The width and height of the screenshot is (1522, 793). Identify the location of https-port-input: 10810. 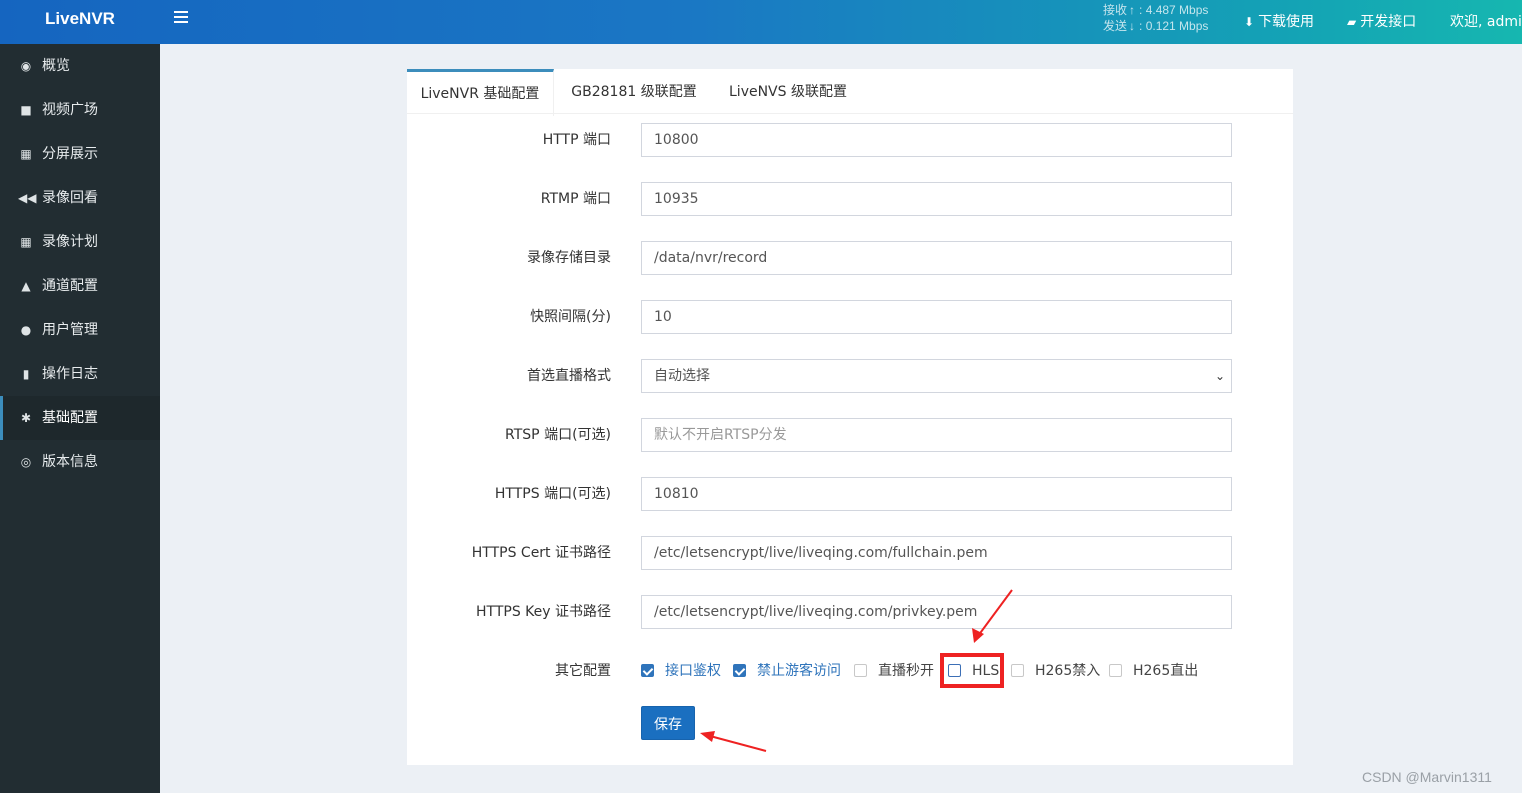
(936, 494).